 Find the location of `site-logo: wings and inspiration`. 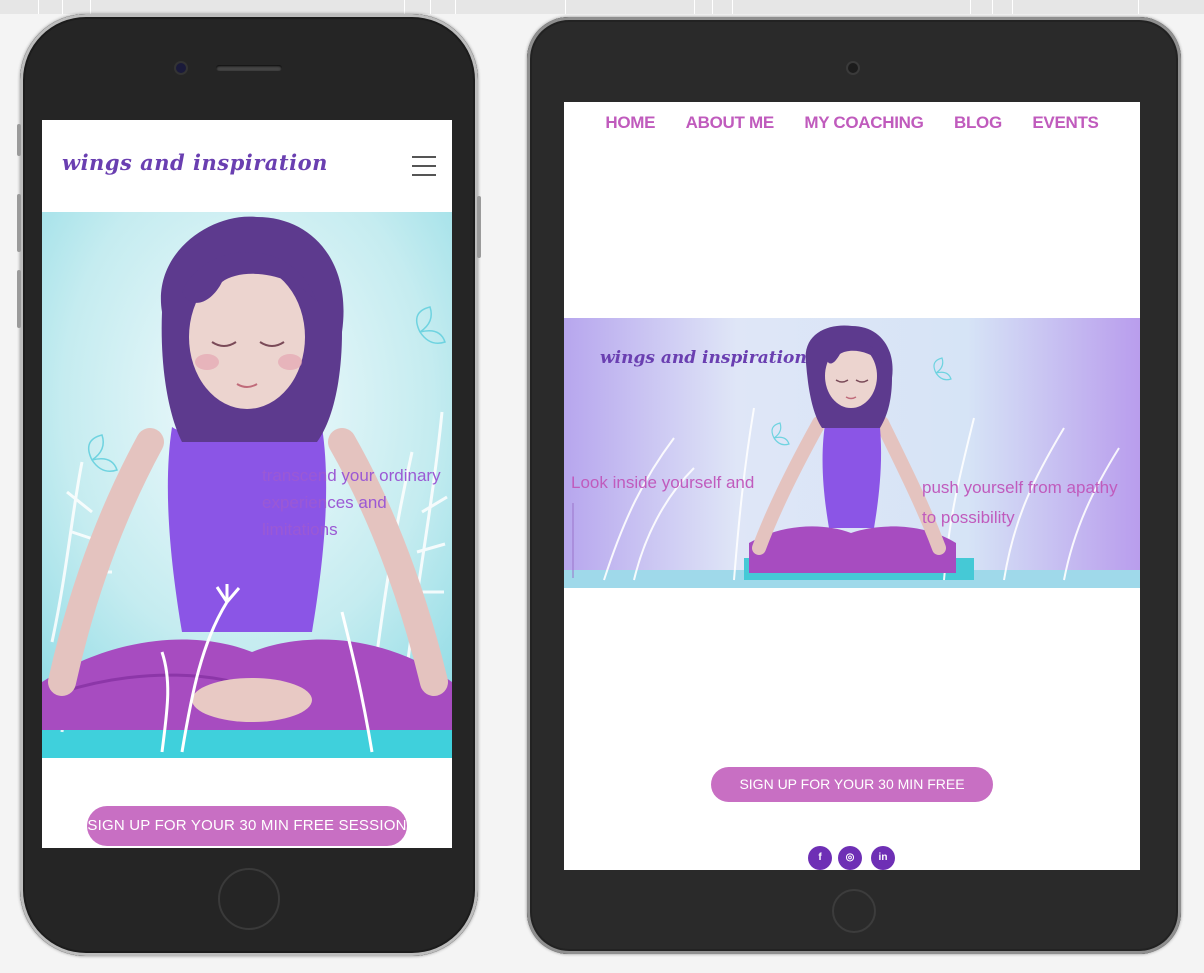

site-logo: wings and inspiration is located at coordinates (195, 162).